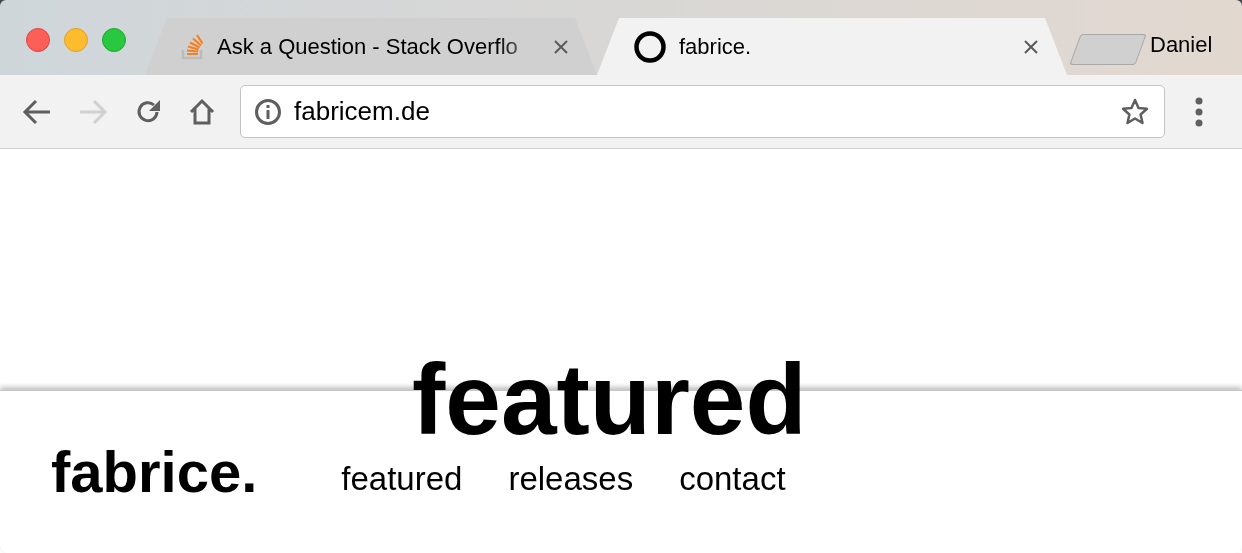 The image size is (1242, 553). What do you see at coordinates (650, 46) in the screenshot?
I see `ring-icon` at bounding box center [650, 46].